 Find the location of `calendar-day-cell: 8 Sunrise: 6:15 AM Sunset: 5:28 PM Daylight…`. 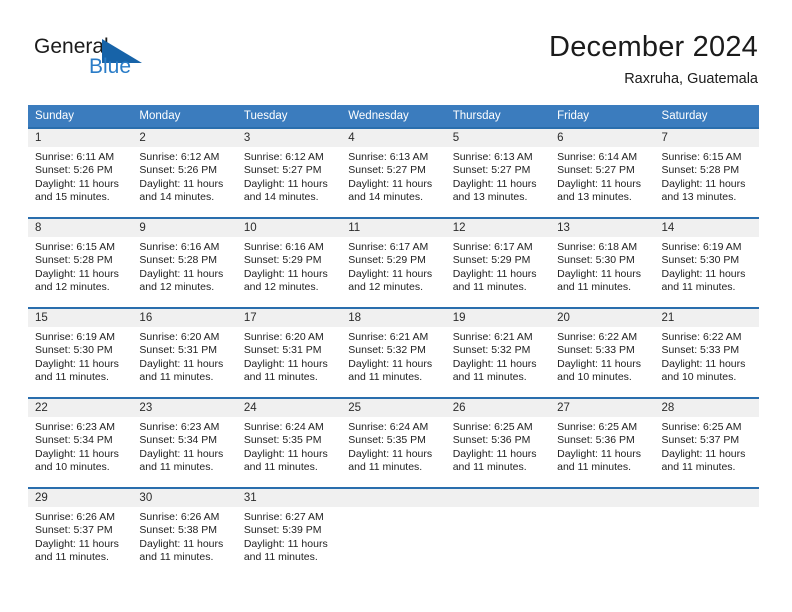

calendar-day-cell: 8 Sunrise: 6:15 AM Sunset: 5:28 PM Daylight… is located at coordinates (80, 262).